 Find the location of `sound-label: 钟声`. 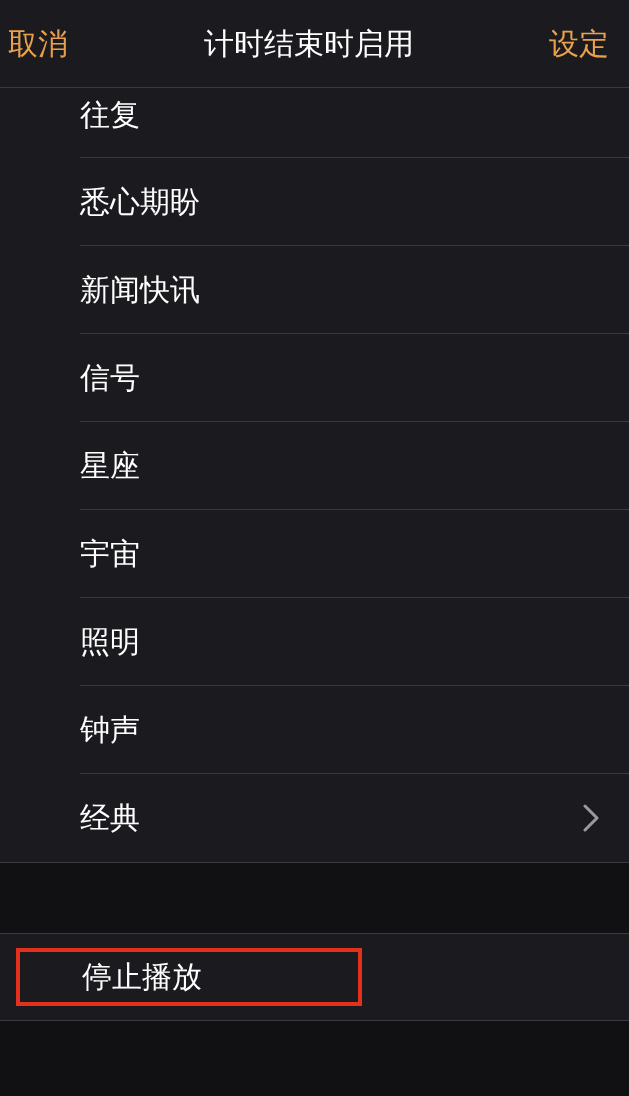

sound-label: 钟声 is located at coordinates (110, 729).